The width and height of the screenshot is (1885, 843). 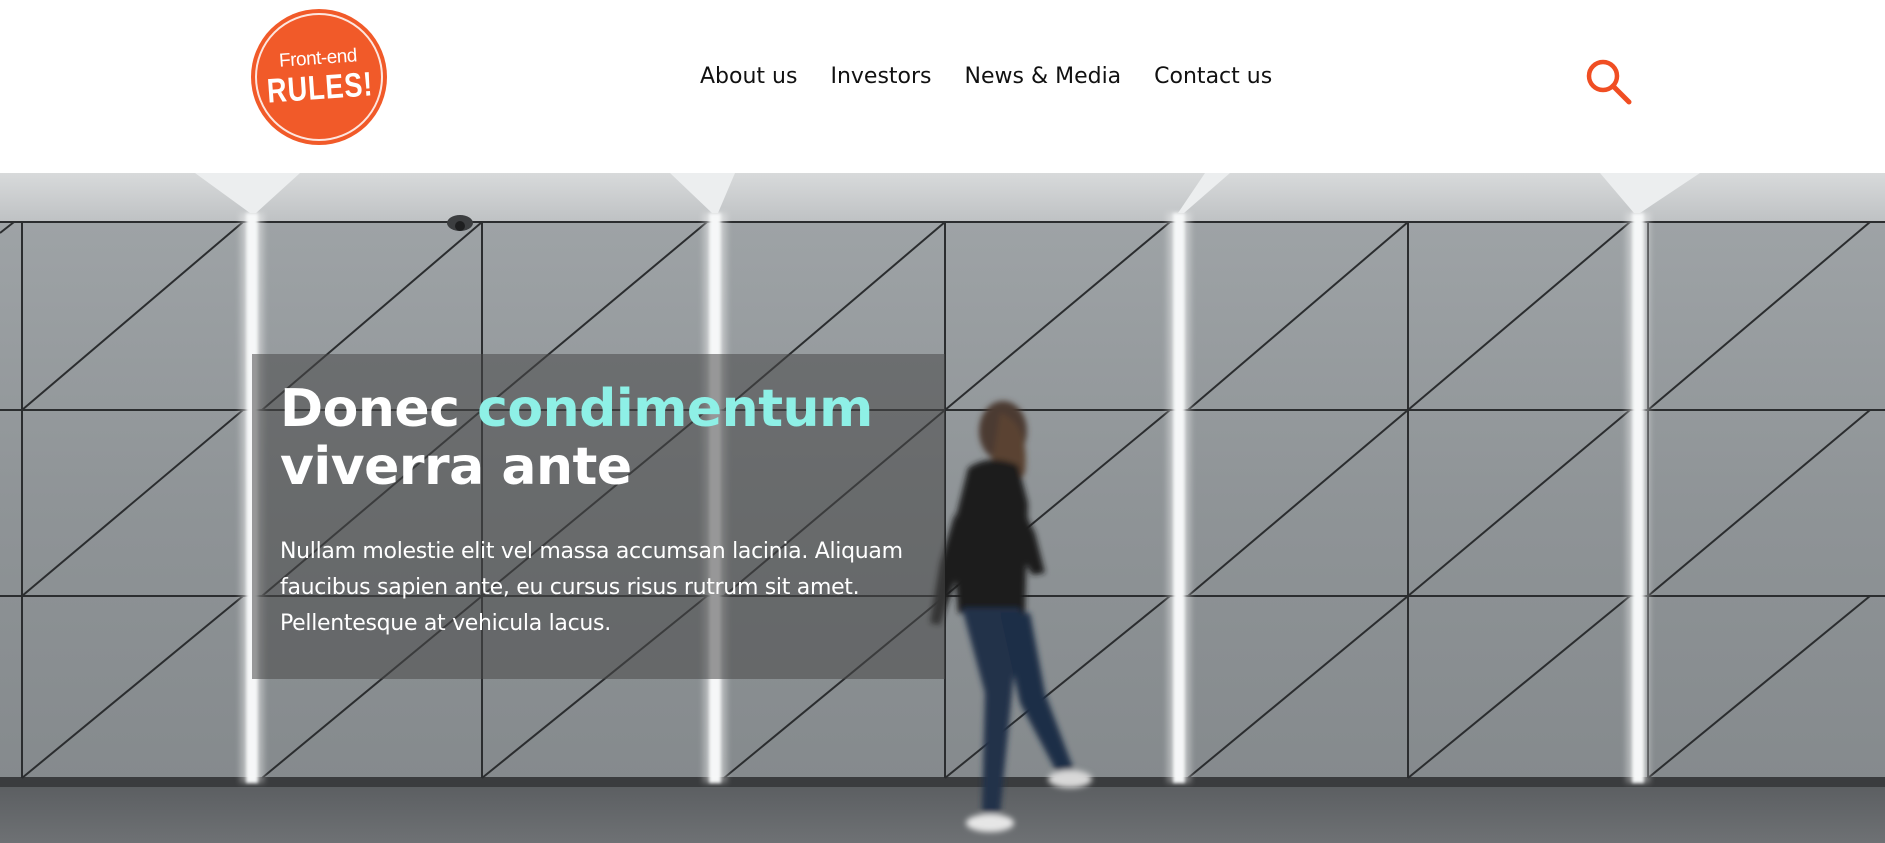 I want to click on search-button, so click(x=1609, y=82).